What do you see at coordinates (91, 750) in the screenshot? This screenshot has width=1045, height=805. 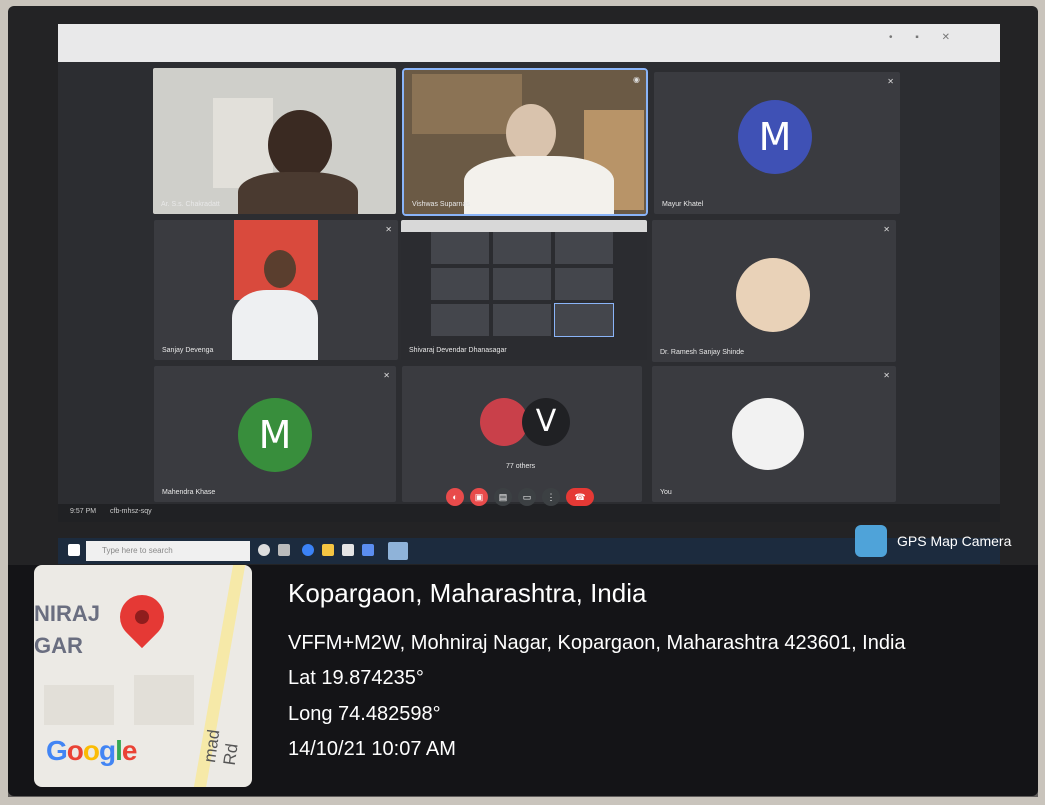 I see `google-logo: Google` at bounding box center [91, 750].